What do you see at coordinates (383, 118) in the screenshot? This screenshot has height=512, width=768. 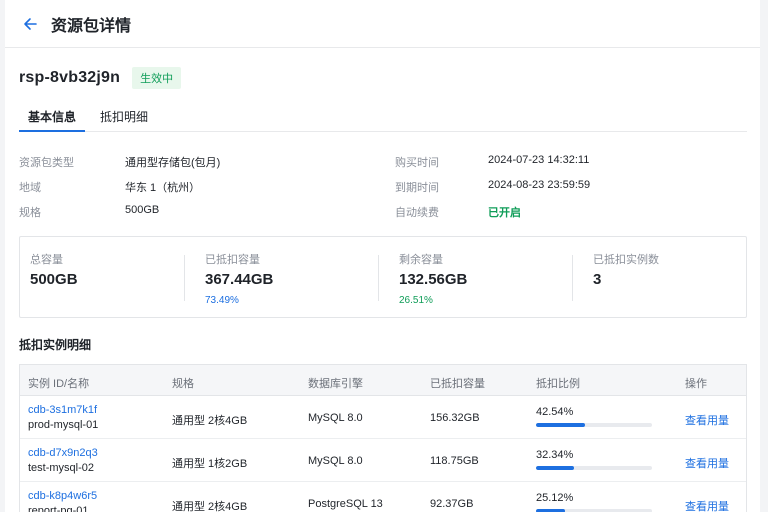 I see `tab-bar: 基本信息 抵扣明细` at bounding box center [383, 118].